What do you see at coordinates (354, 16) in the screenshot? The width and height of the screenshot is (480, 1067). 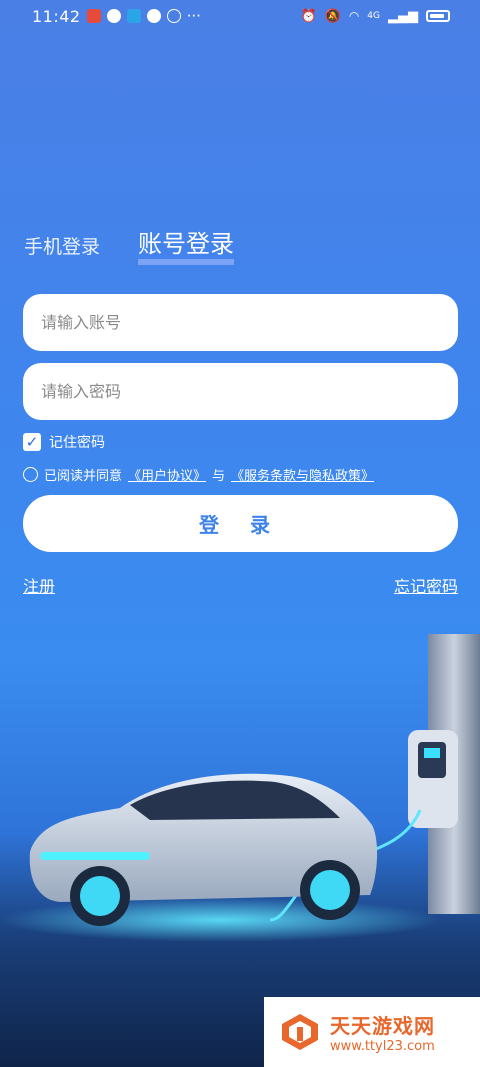 I see `wifi-icon: ◠` at bounding box center [354, 16].